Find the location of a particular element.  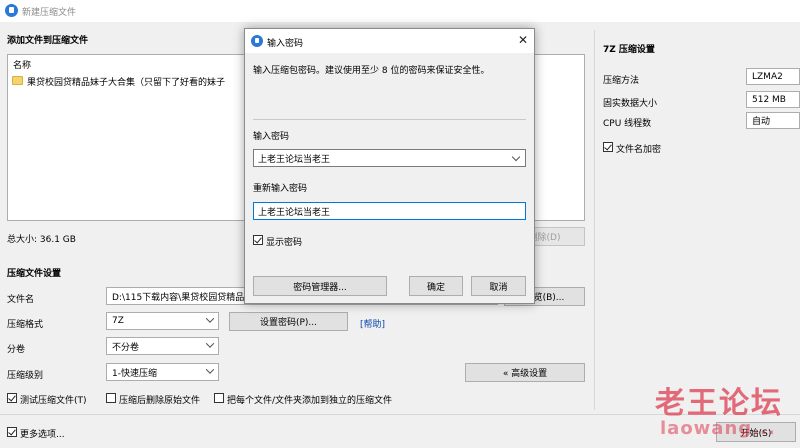

right-panel-title: 7Z 压缩设置 is located at coordinates (629, 50).